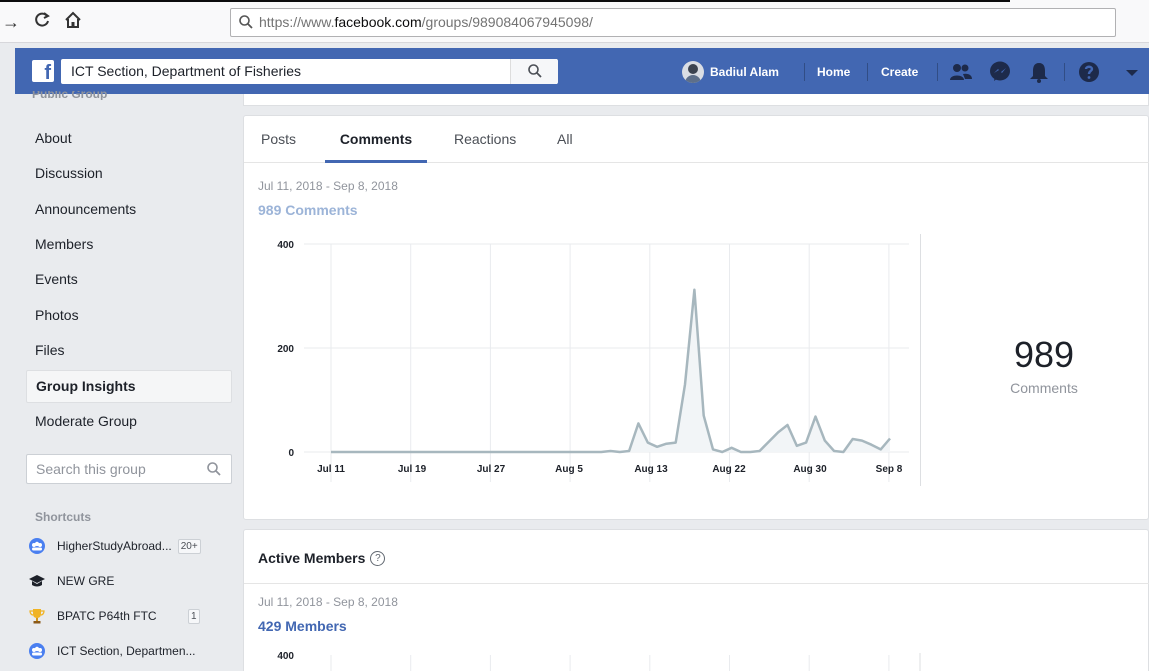  What do you see at coordinates (189, 546) in the screenshot?
I see `notification-badge: 20+` at bounding box center [189, 546].